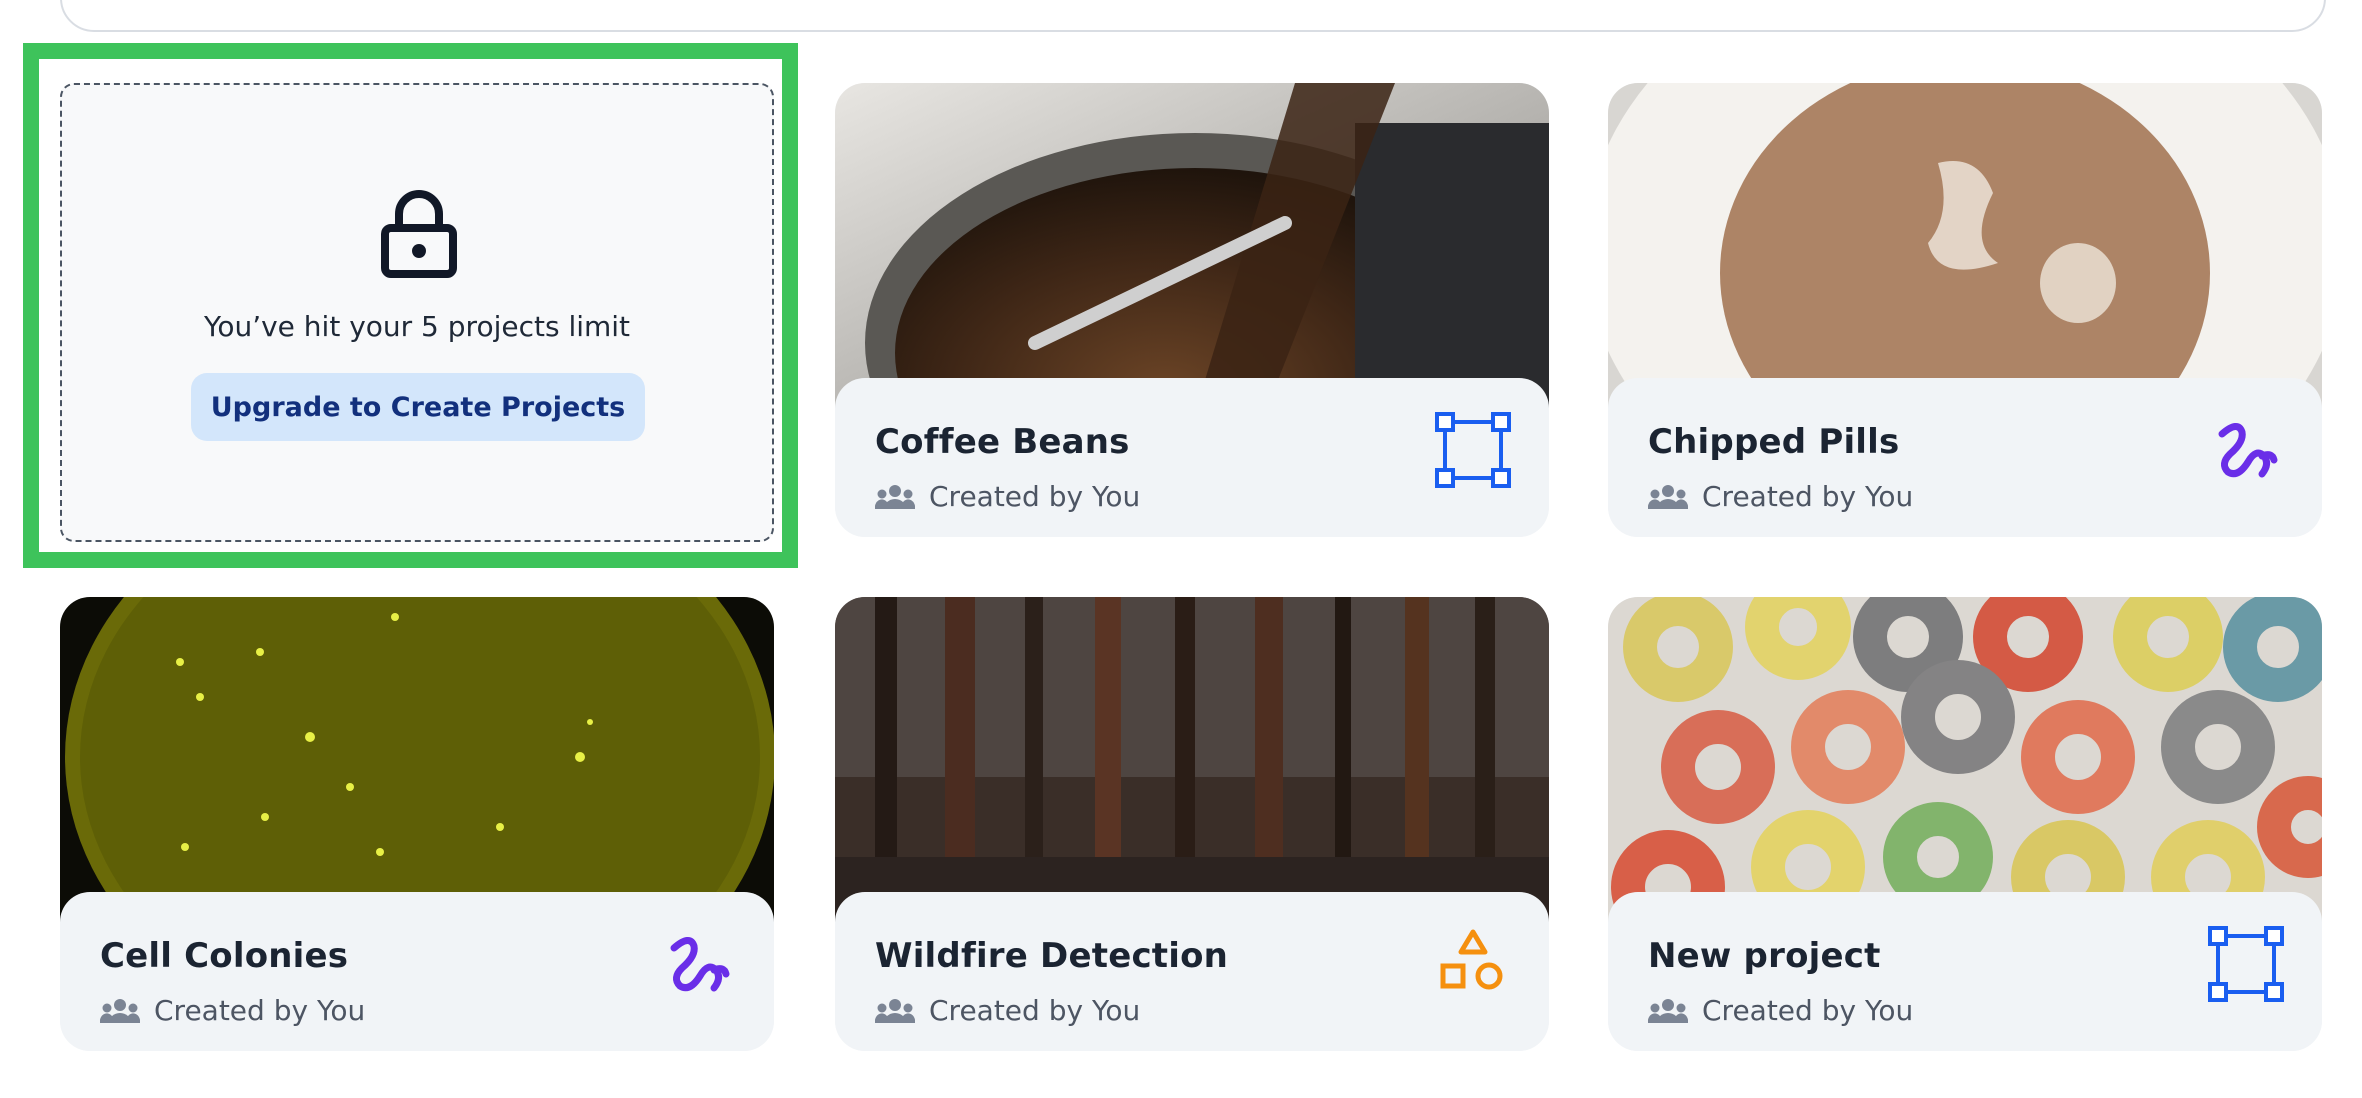  I want to click on project-card-coffee-beans: Coffee Beans Created by You, so click(1192, 310).